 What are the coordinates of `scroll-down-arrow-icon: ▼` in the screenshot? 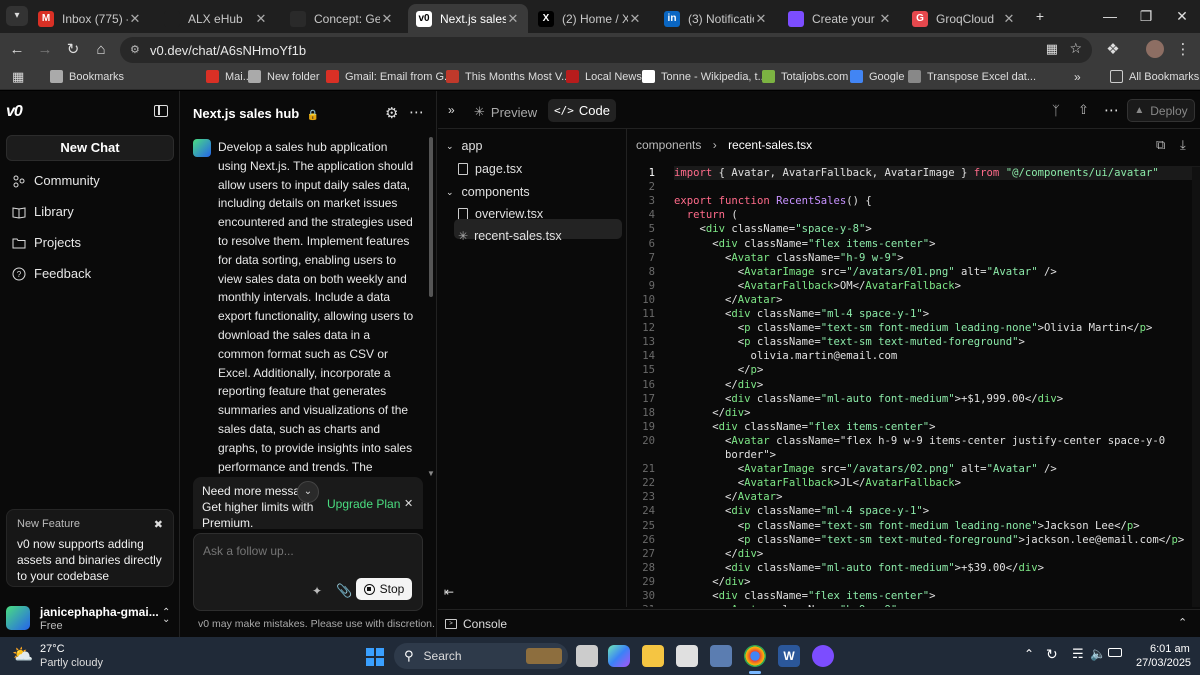 It's located at (431, 473).